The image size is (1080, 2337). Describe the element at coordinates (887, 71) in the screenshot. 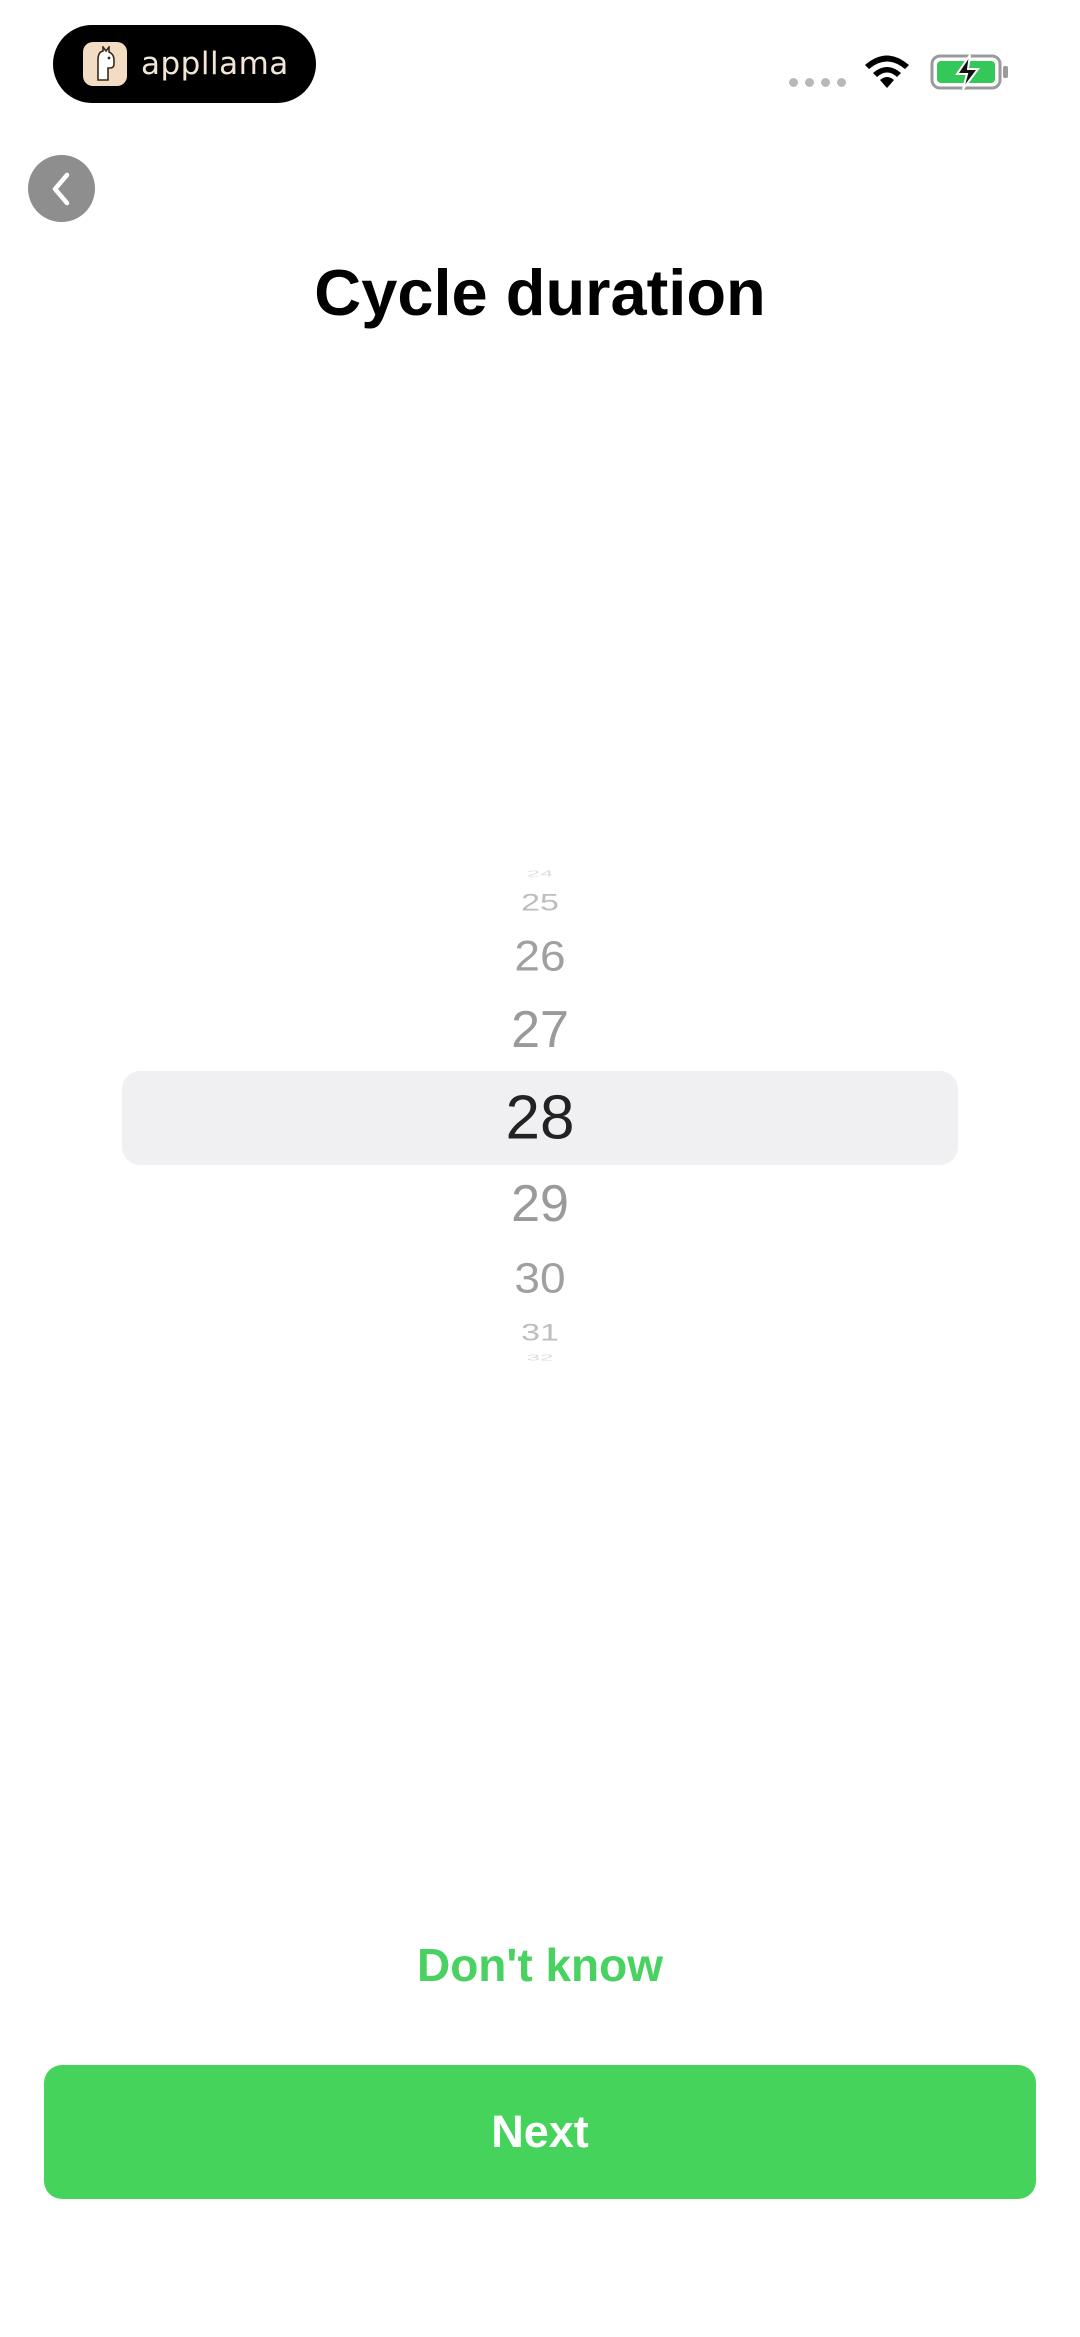

I see `wifi-icon` at that location.